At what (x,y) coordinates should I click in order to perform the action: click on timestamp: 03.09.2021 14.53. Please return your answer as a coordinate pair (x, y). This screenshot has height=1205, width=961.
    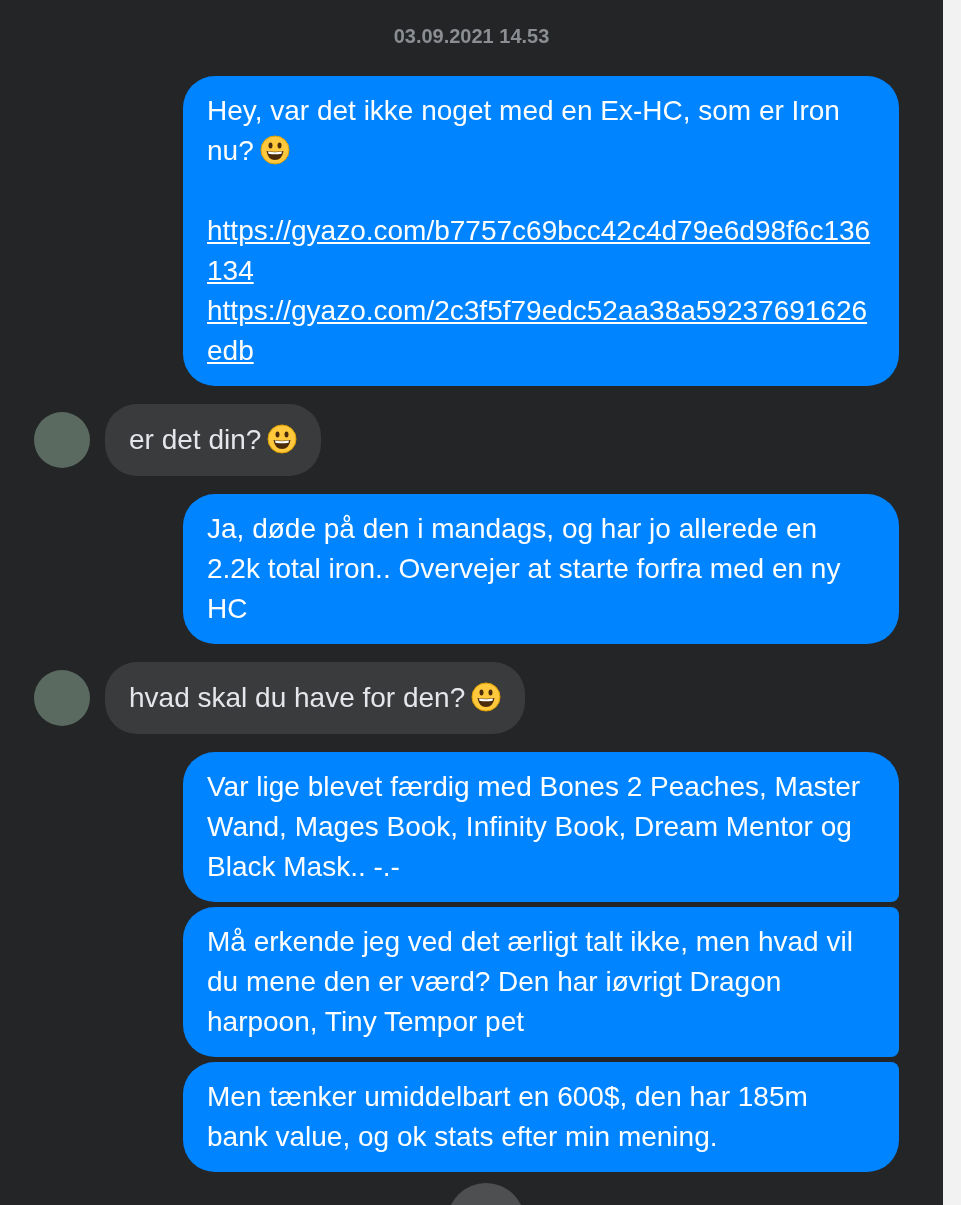
    Looking at the image, I should click on (471, 36).